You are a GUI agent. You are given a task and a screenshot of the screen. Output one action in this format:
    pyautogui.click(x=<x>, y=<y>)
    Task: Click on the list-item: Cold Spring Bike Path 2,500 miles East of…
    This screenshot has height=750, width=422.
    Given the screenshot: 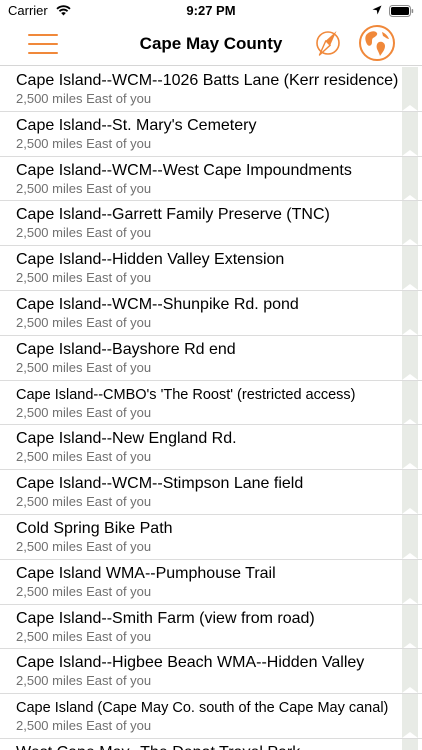 What is the action you would take?
    pyautogui.click(x=211, y=537)
    